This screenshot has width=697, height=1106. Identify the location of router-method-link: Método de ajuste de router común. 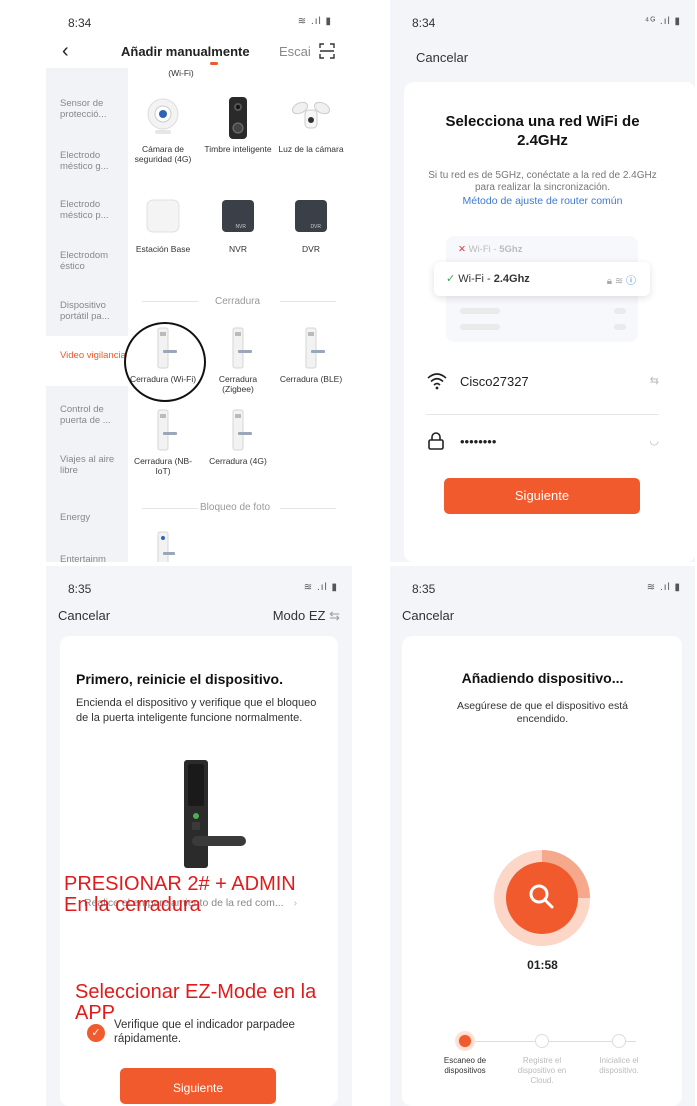
(542, 201).